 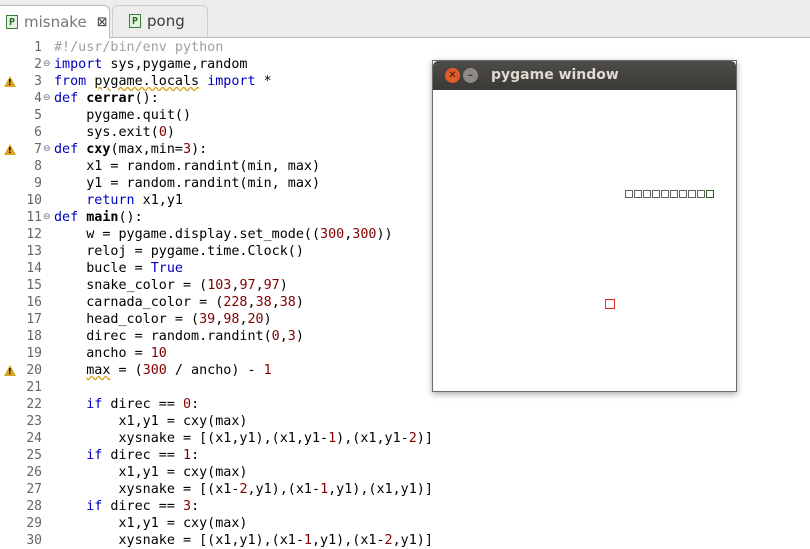 I want to click on line-number: 27, so click(x=34, y=489).